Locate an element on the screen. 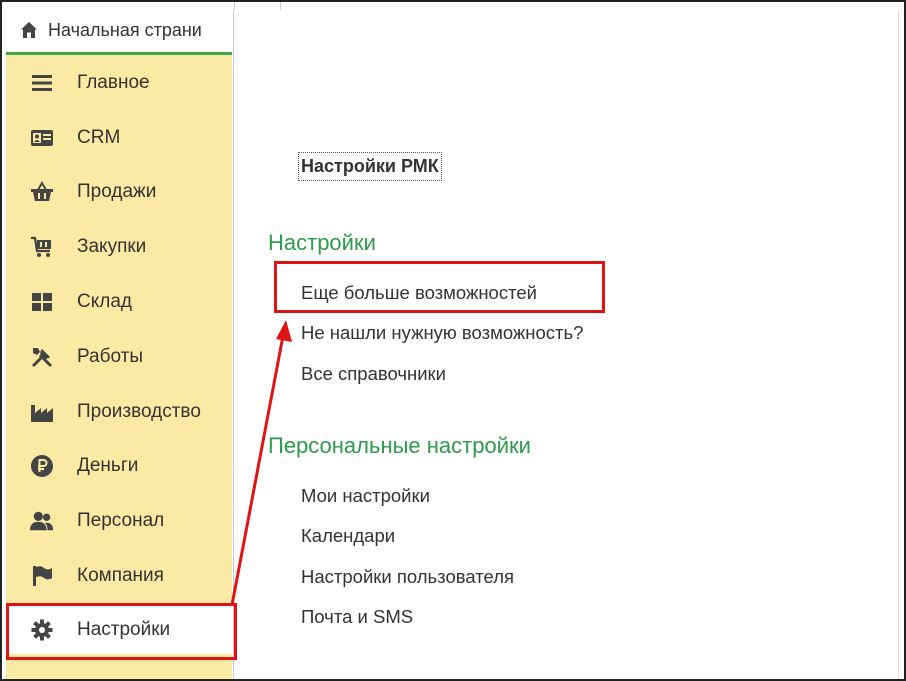 This screenshot has width=906, height=681. annotation-arrow is located at coordinates (261, 463).